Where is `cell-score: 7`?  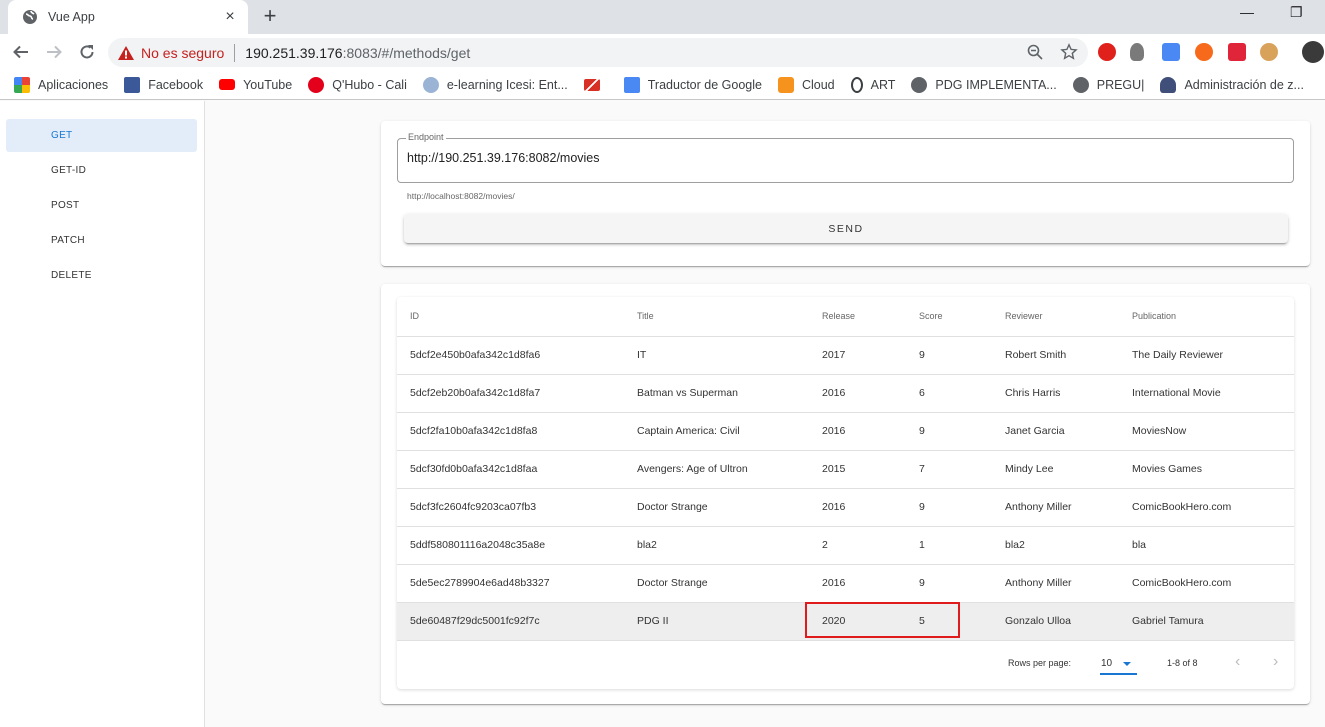 cell-score: 7 is located at coordinates (962, 469).